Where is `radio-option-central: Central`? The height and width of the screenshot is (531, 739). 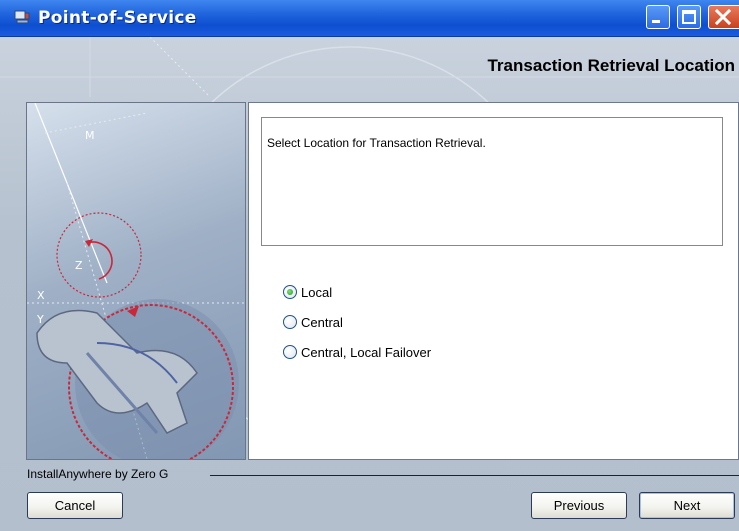 radio-option-central: Central is located at coordinates (313, 322).